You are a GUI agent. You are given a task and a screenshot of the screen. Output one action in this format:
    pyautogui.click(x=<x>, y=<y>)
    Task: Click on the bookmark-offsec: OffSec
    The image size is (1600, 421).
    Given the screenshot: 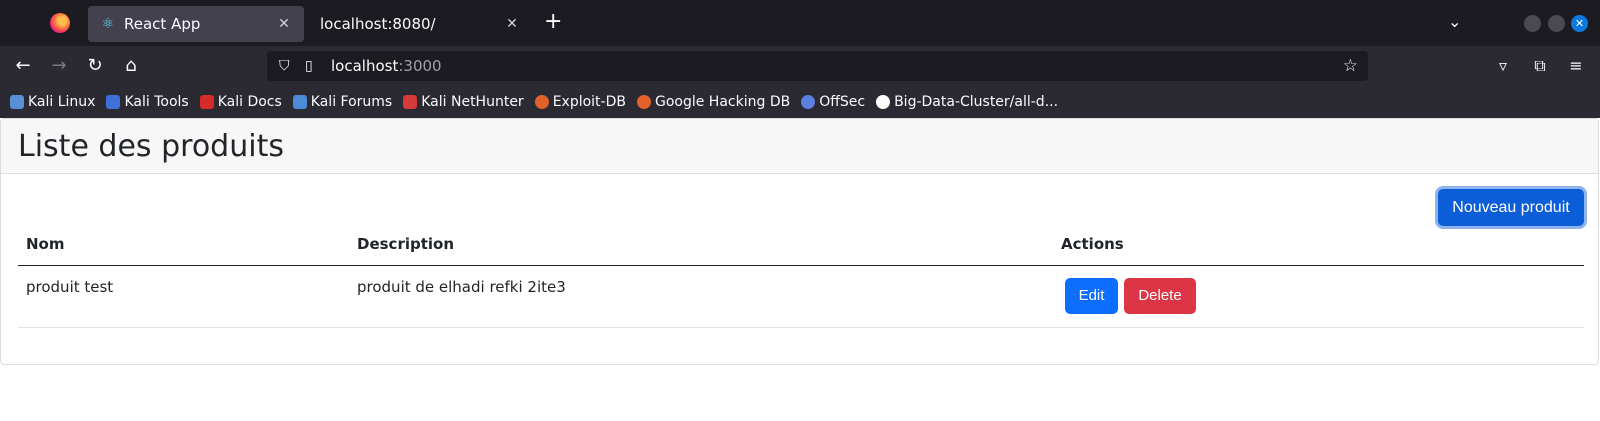 What is the action you would take?
    pyautogui.click(x=833, y=102)
    